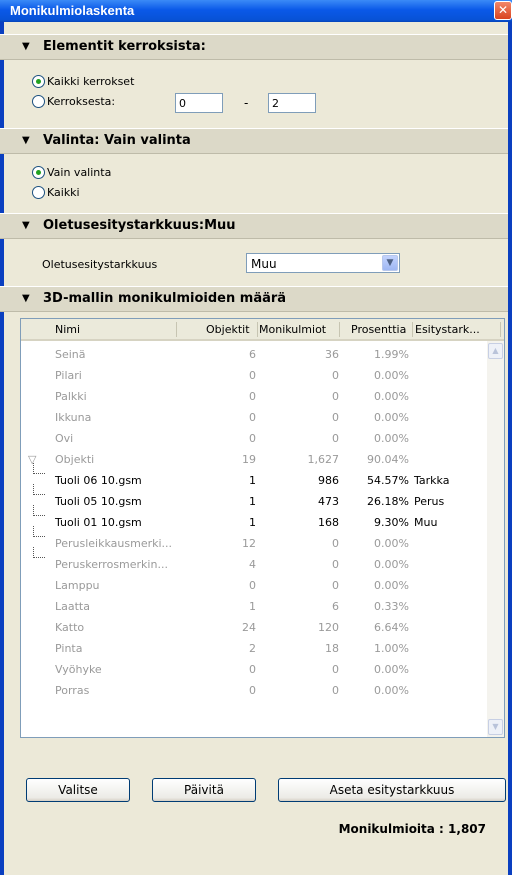 The height and width of the screenshot is (875, 512). I want to click on cell-name: Ikkuna, so click(73, 417).